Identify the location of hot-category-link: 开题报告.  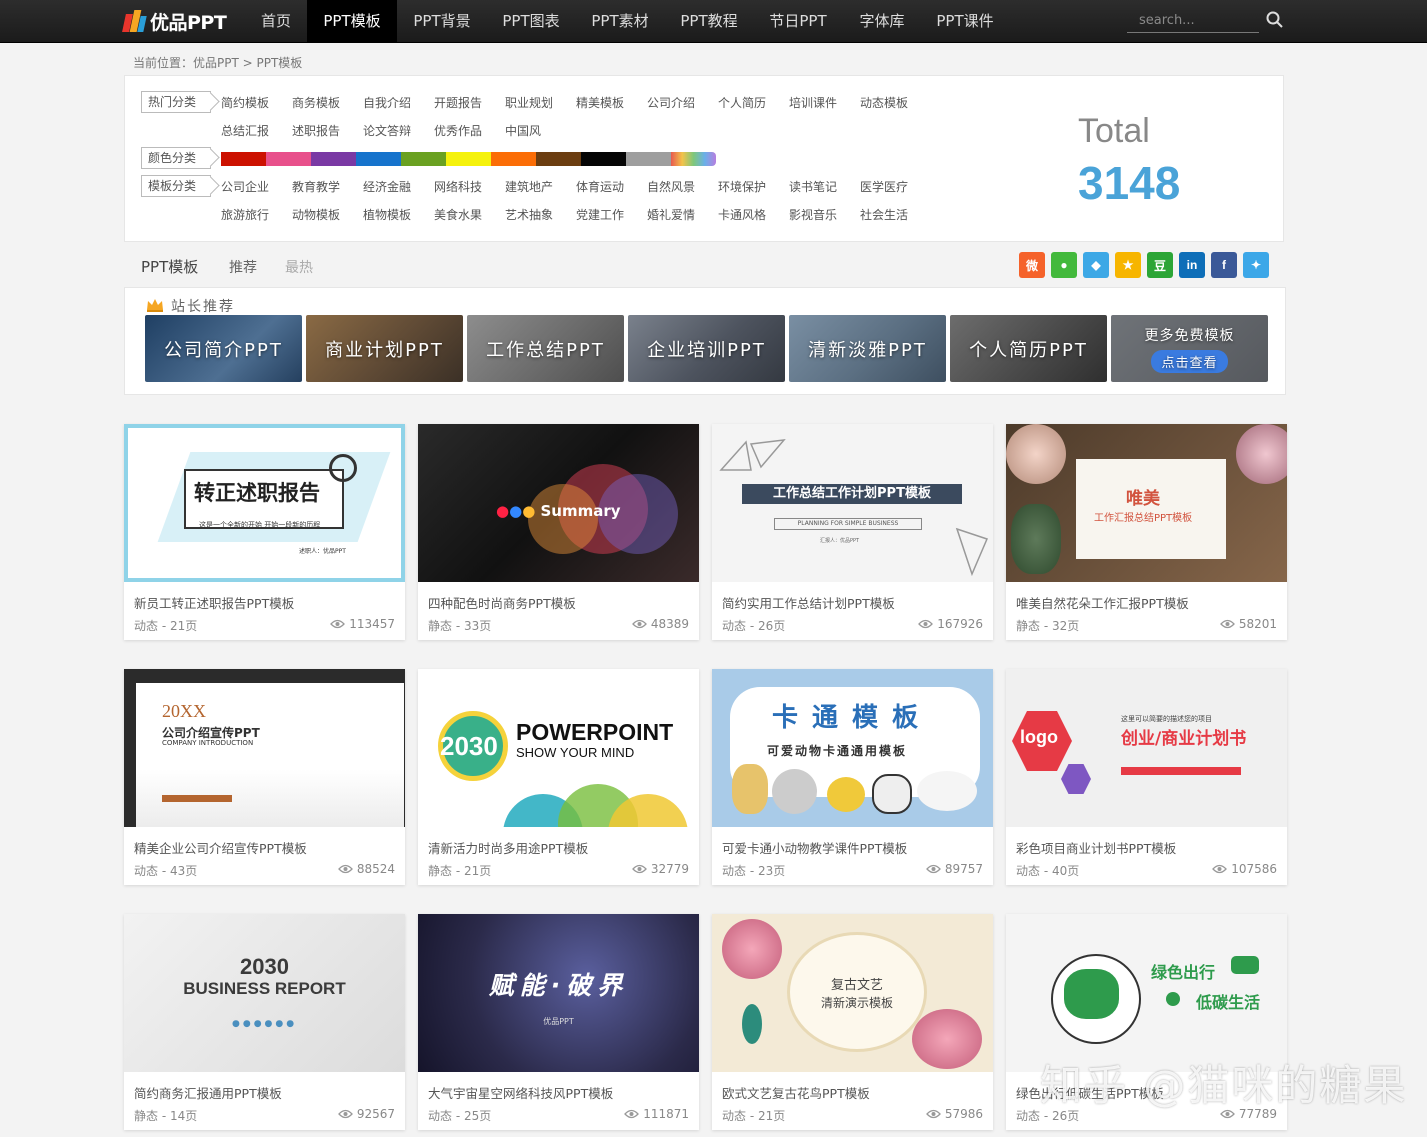
(458, 102).